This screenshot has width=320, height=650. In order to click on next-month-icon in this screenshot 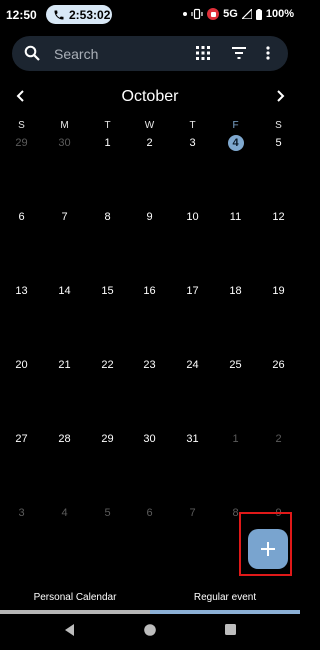, I will do `click(280, 96)`.